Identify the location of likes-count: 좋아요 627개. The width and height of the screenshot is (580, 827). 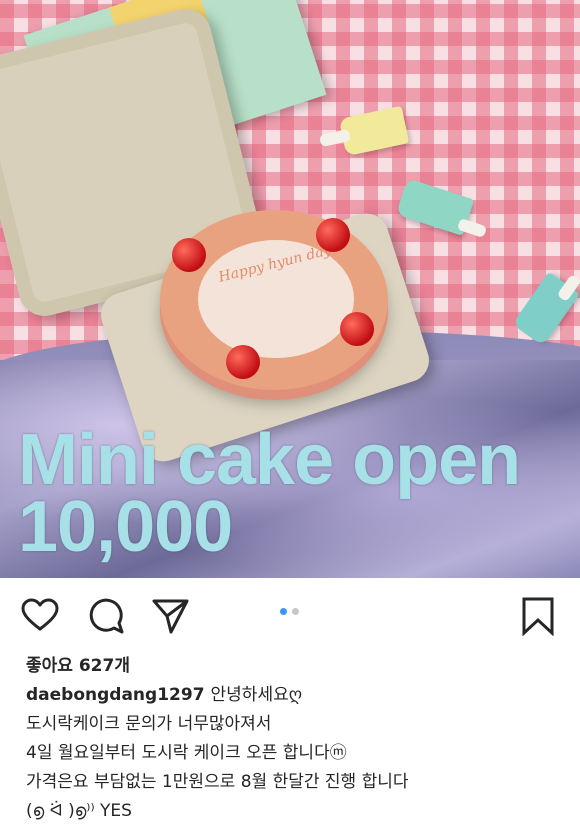
(296, 666).